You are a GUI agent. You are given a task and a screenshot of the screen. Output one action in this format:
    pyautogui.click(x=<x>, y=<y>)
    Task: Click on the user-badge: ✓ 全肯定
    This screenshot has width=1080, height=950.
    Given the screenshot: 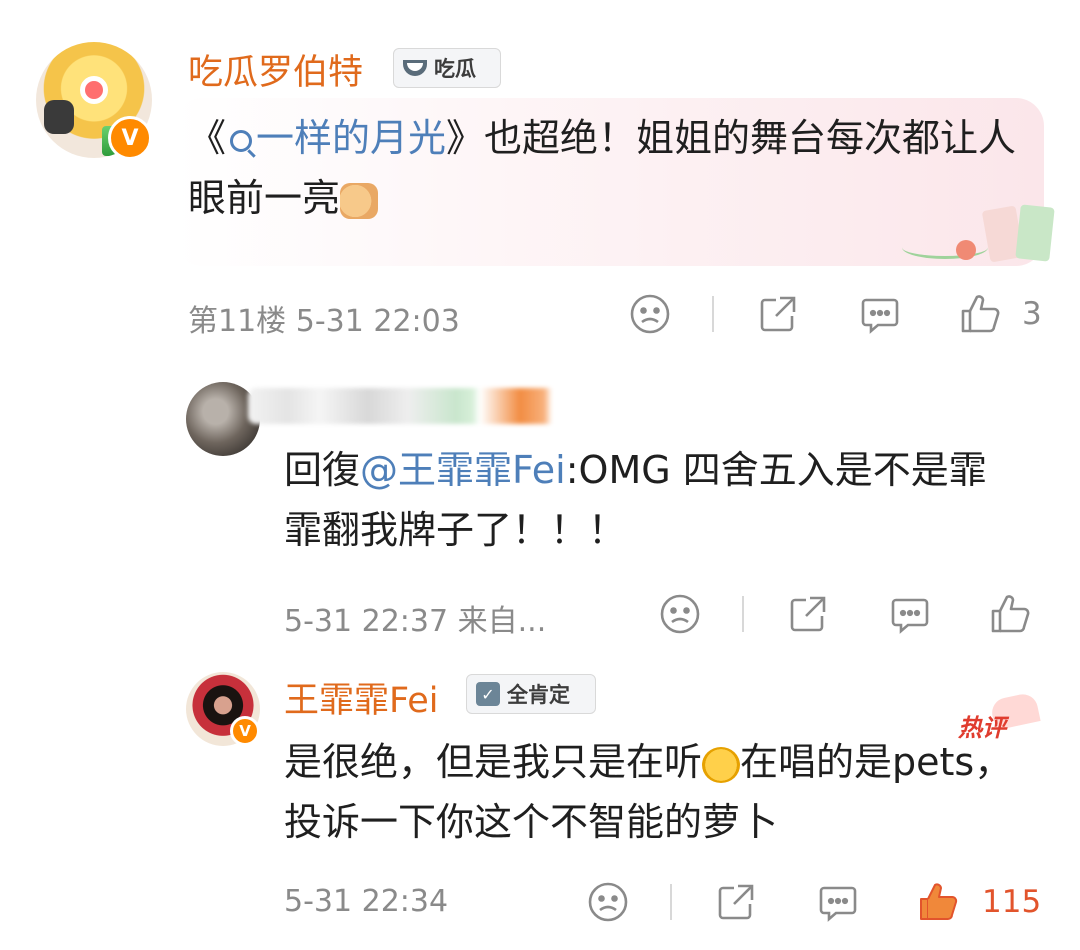 What is the action you would take?
    pyautogui.click(x=531, y=694)
    